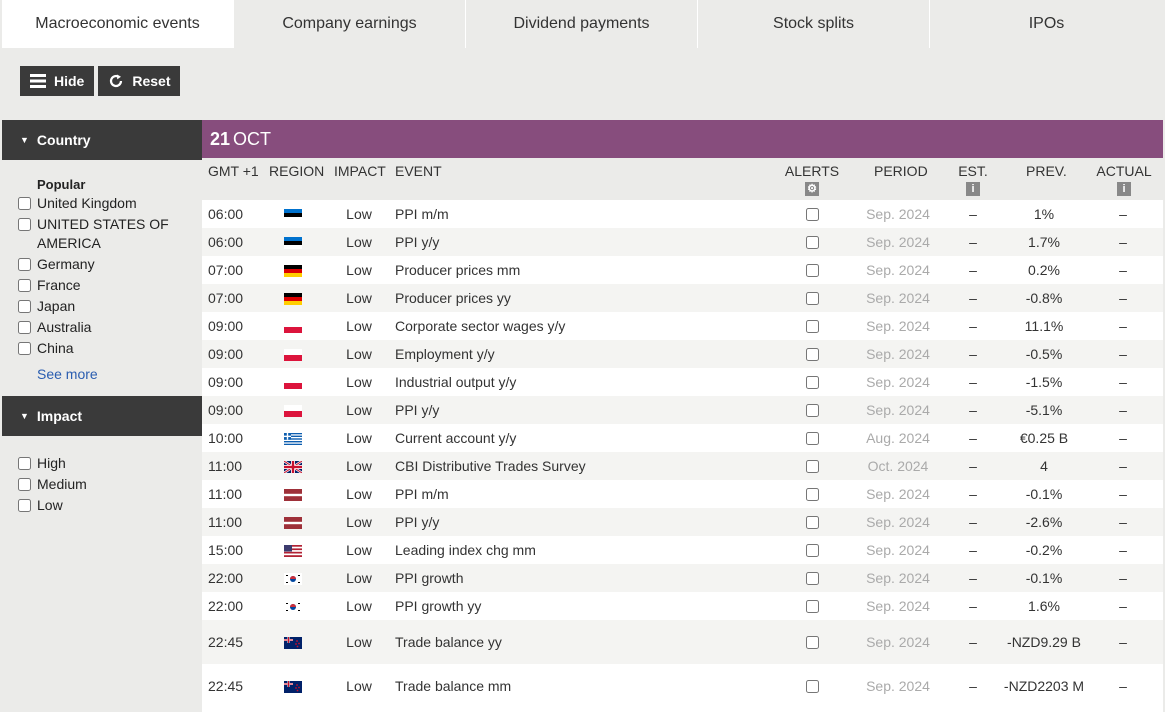 The width and height of the screenshot is (1165, 712). Describe the element at coordinates (682, 139) in the screenshot. I see `date-header: 21 OCT` at that location.